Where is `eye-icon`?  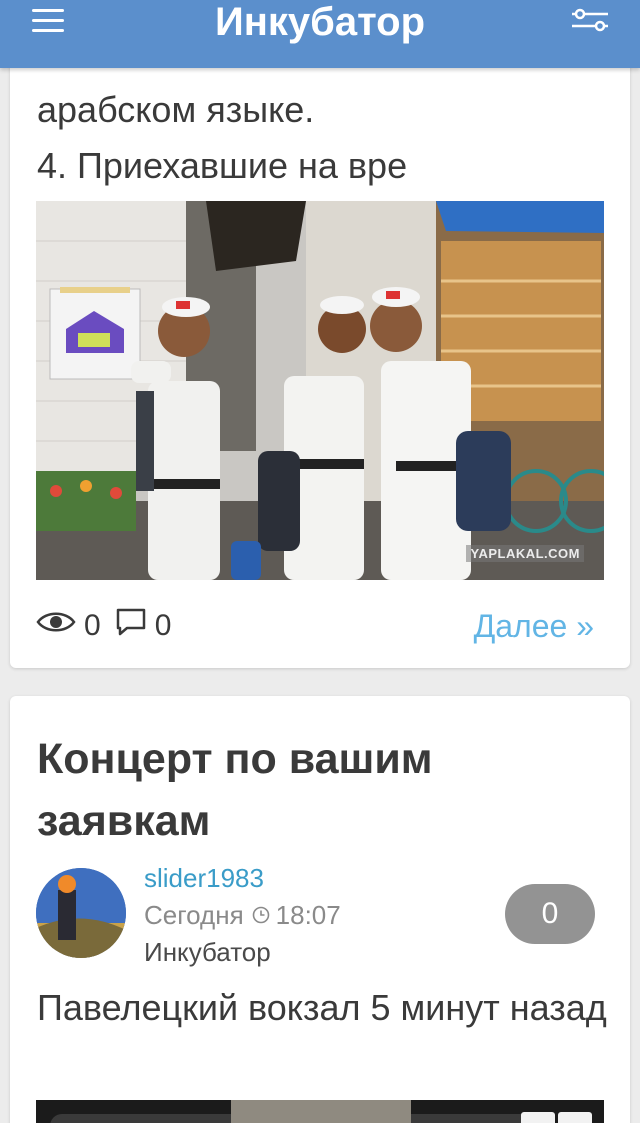 eye-icon is located at coordinates (56, 626).